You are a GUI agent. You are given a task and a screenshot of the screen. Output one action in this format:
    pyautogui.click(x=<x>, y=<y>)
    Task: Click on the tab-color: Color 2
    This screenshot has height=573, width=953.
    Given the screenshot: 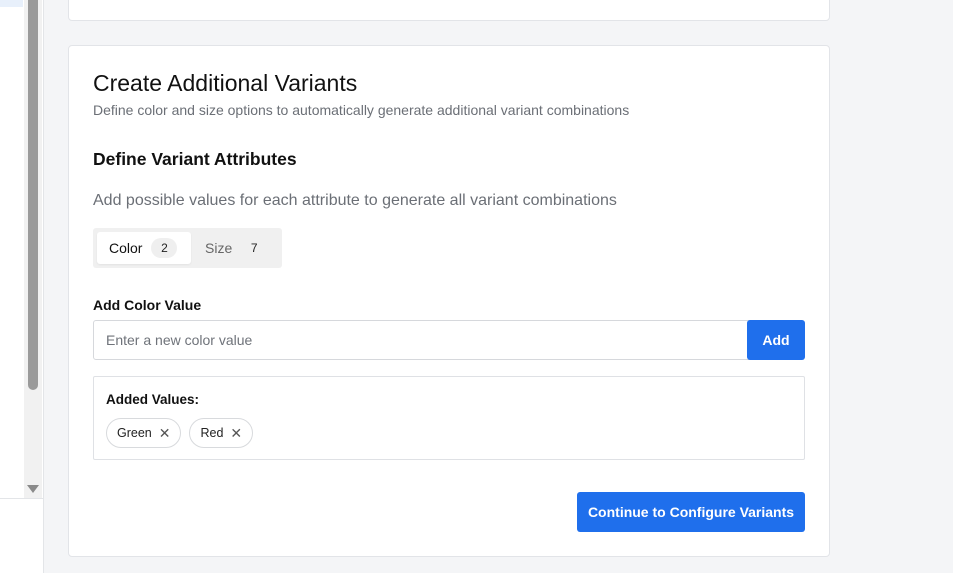 What is the action you would take?
    pyautogui.click(x=144, y=248)
    